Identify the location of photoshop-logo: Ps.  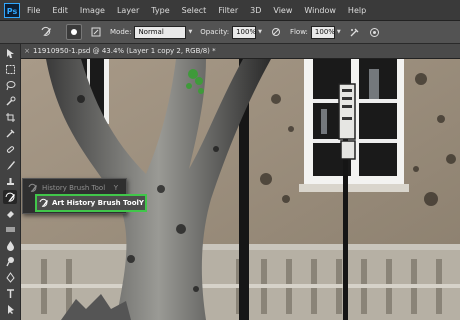
(12, 10).